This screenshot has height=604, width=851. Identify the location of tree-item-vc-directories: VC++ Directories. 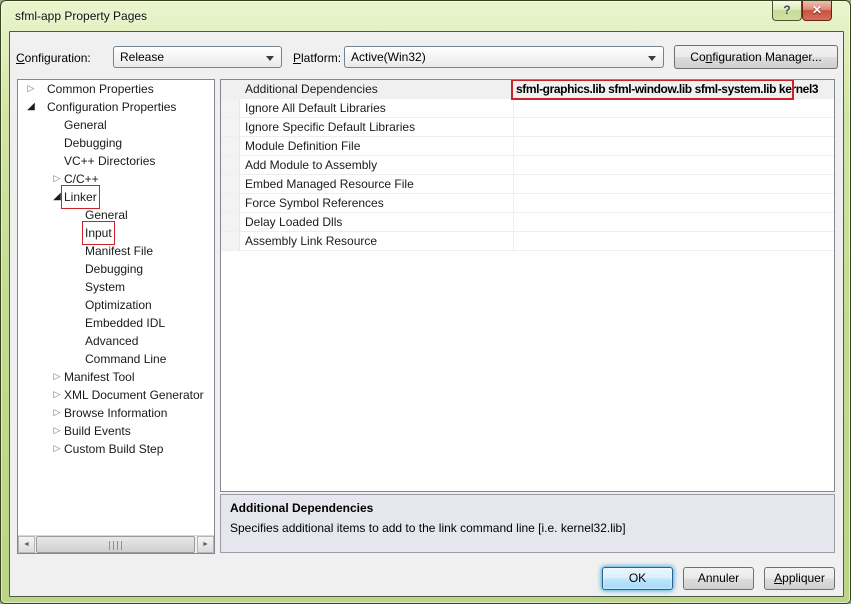
(116, 161).